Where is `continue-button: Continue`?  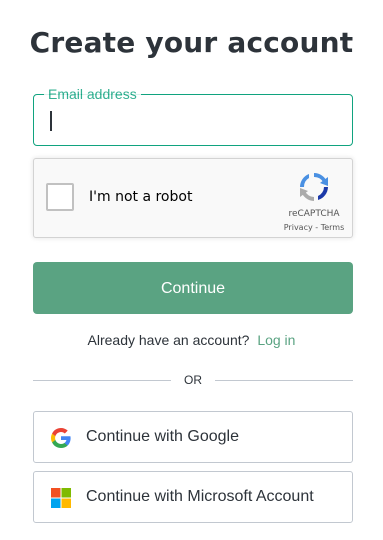
continue-button: Continue is located at coordinates (193, 288).